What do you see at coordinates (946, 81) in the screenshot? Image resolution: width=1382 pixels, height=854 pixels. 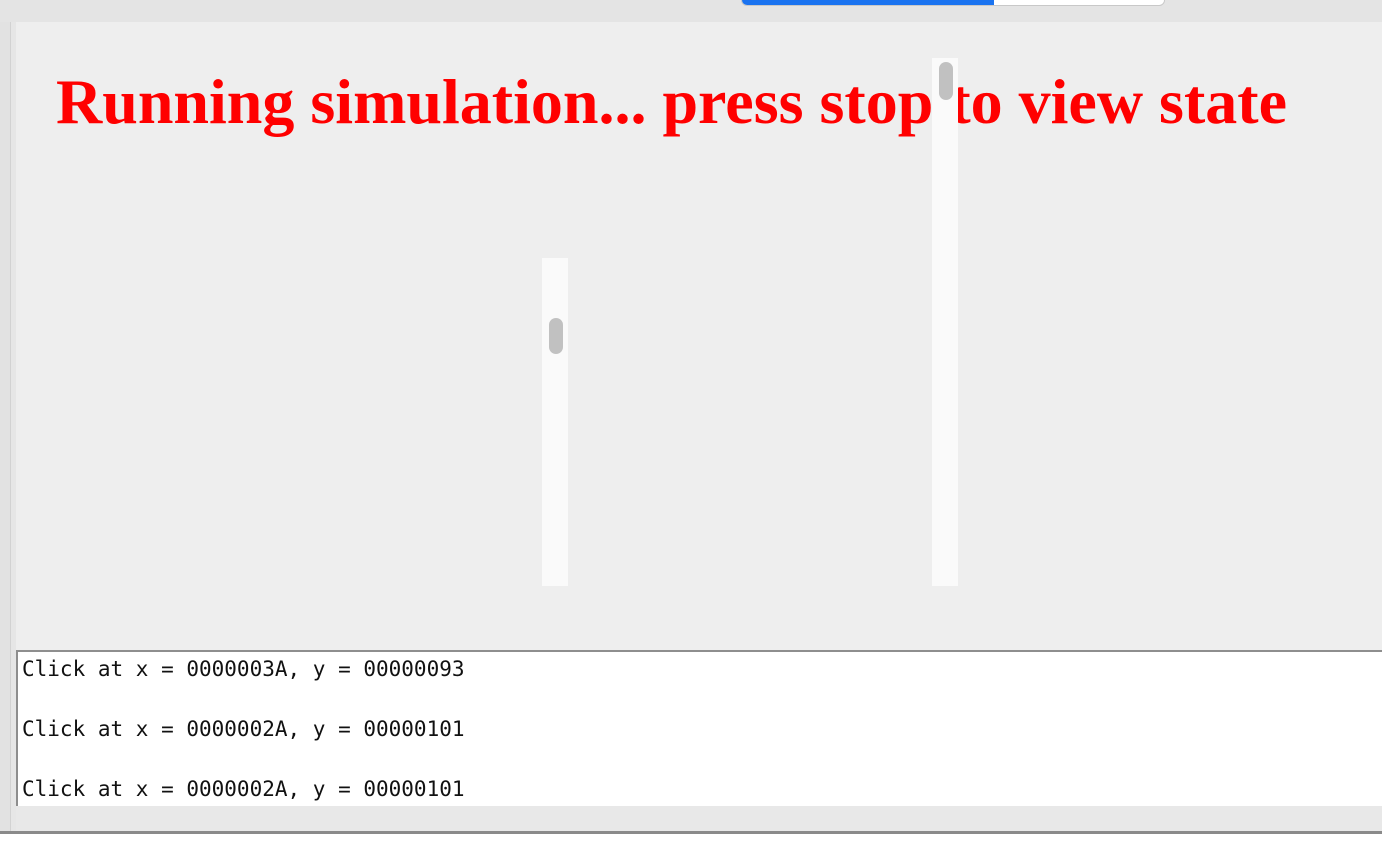 I see `scrollbar-right-thumb` at bounding box center [946, 81].